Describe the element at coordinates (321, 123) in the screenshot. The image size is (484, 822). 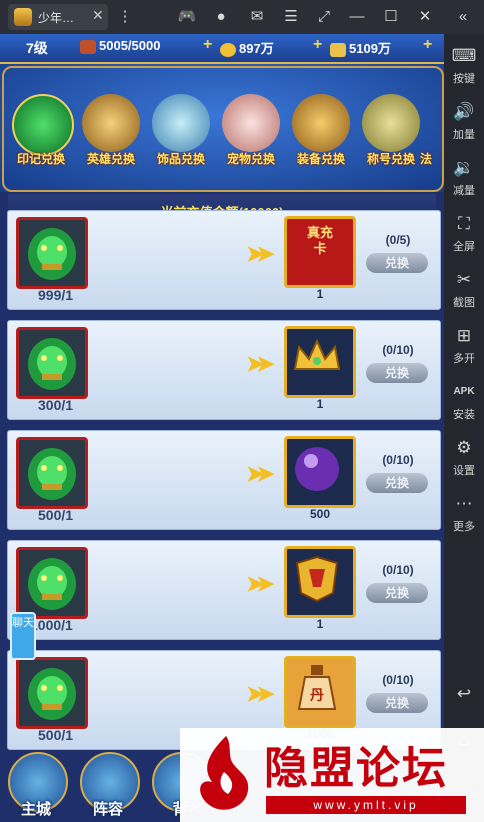
I see `equipment-icon` at that location.